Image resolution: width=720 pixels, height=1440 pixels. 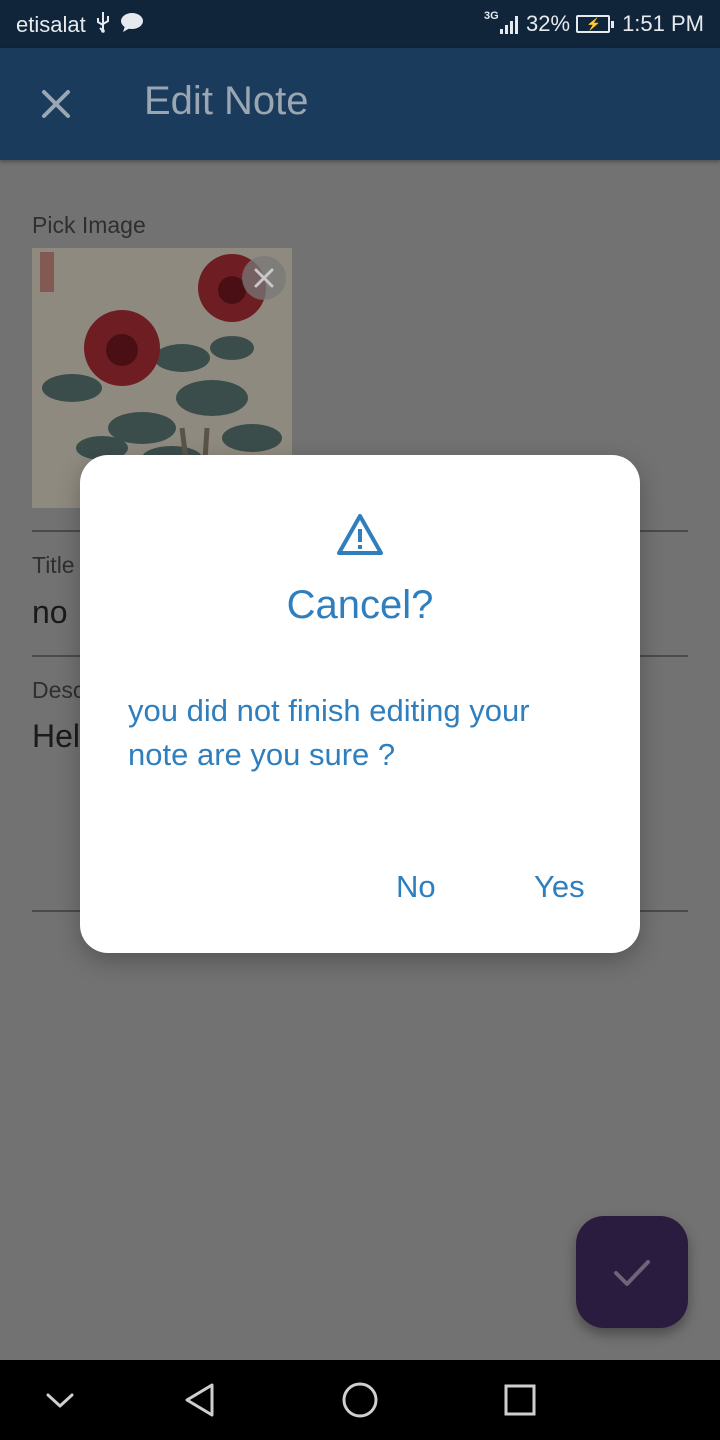 I want to click on carrier-label: etisalat, so click(x=51, y=24).